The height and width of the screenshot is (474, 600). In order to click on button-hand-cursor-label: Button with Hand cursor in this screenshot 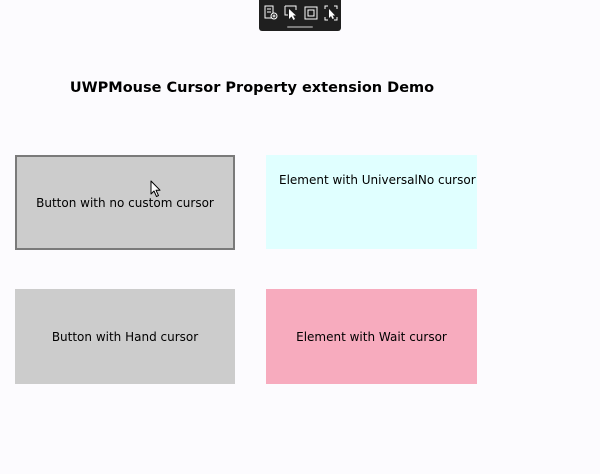, I will do `click(125, 336)`.